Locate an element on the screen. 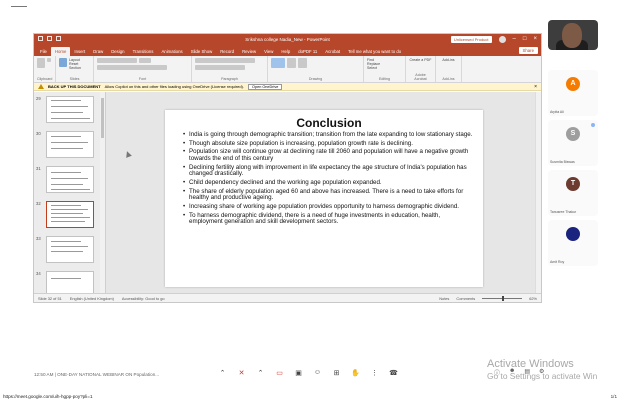 This screenshot has height=404, width=623. select-button: Select is located at coordinates (384, 68).